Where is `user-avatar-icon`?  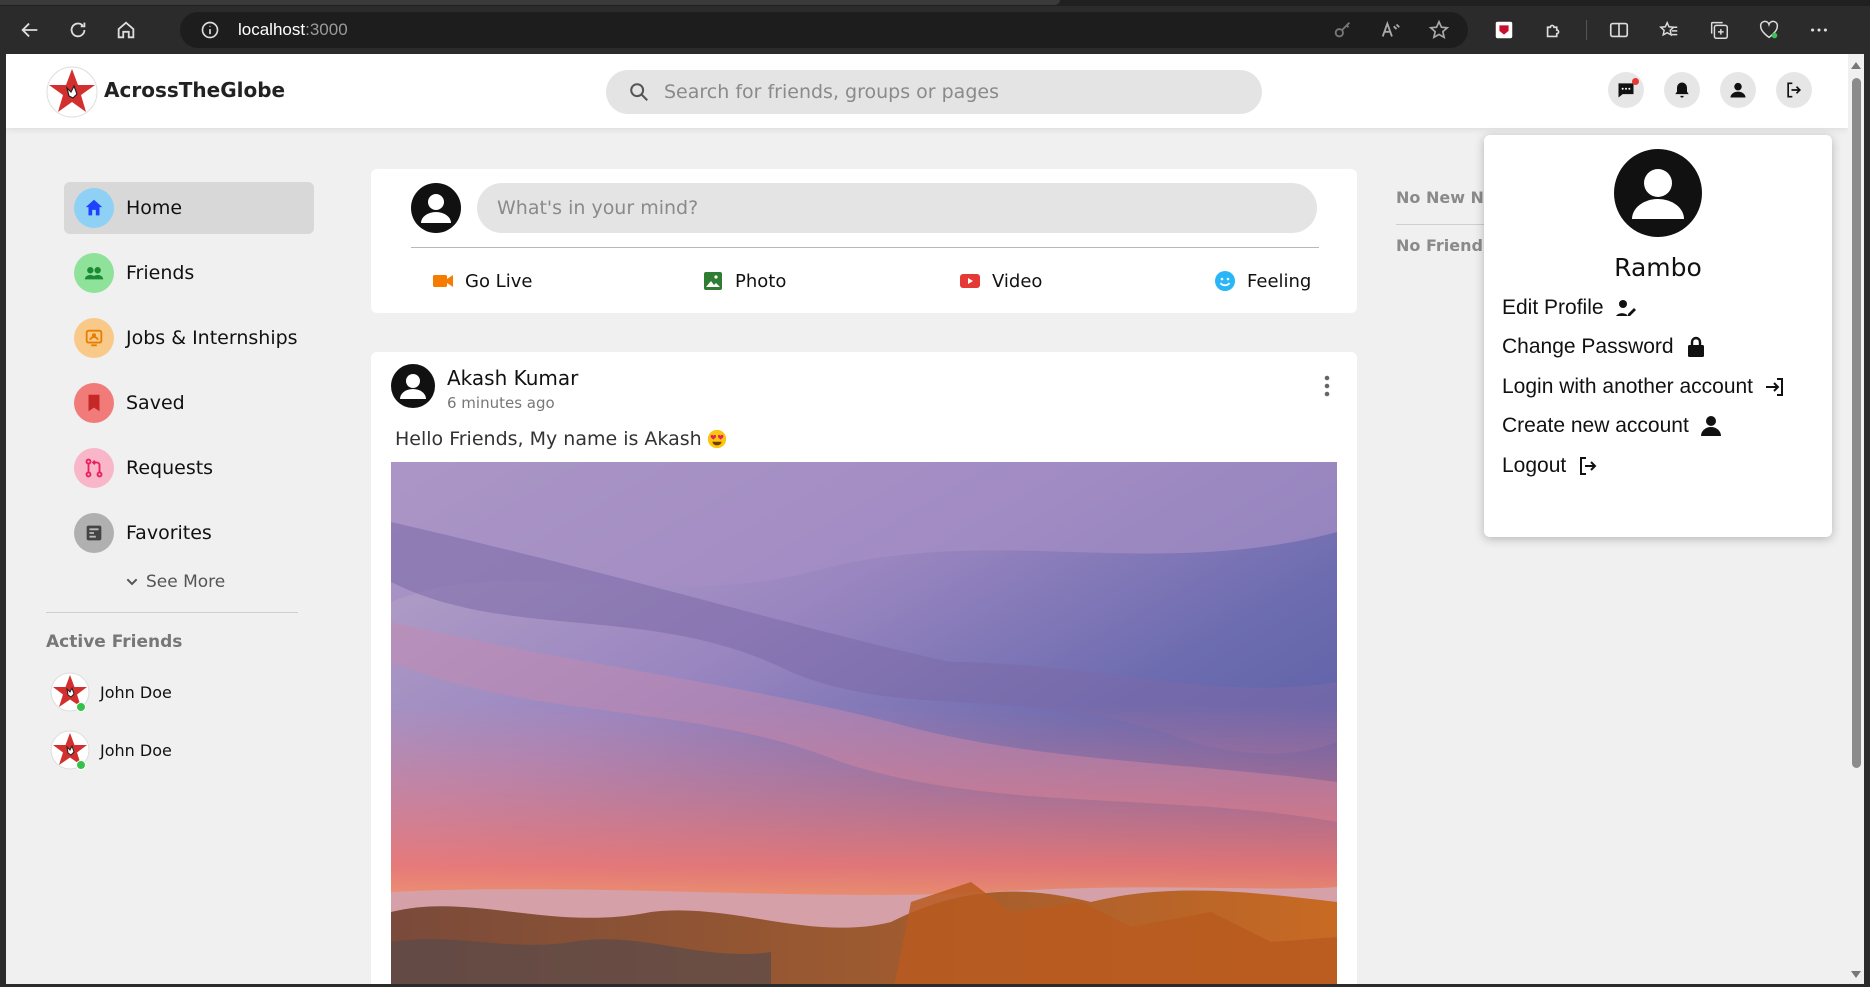 user-avatar-icon is located at coordinates (436, 208).